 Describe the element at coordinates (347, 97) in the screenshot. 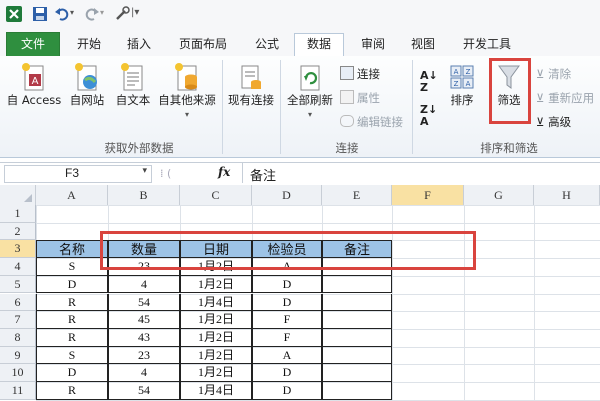

I see `properties-icon` at that location.